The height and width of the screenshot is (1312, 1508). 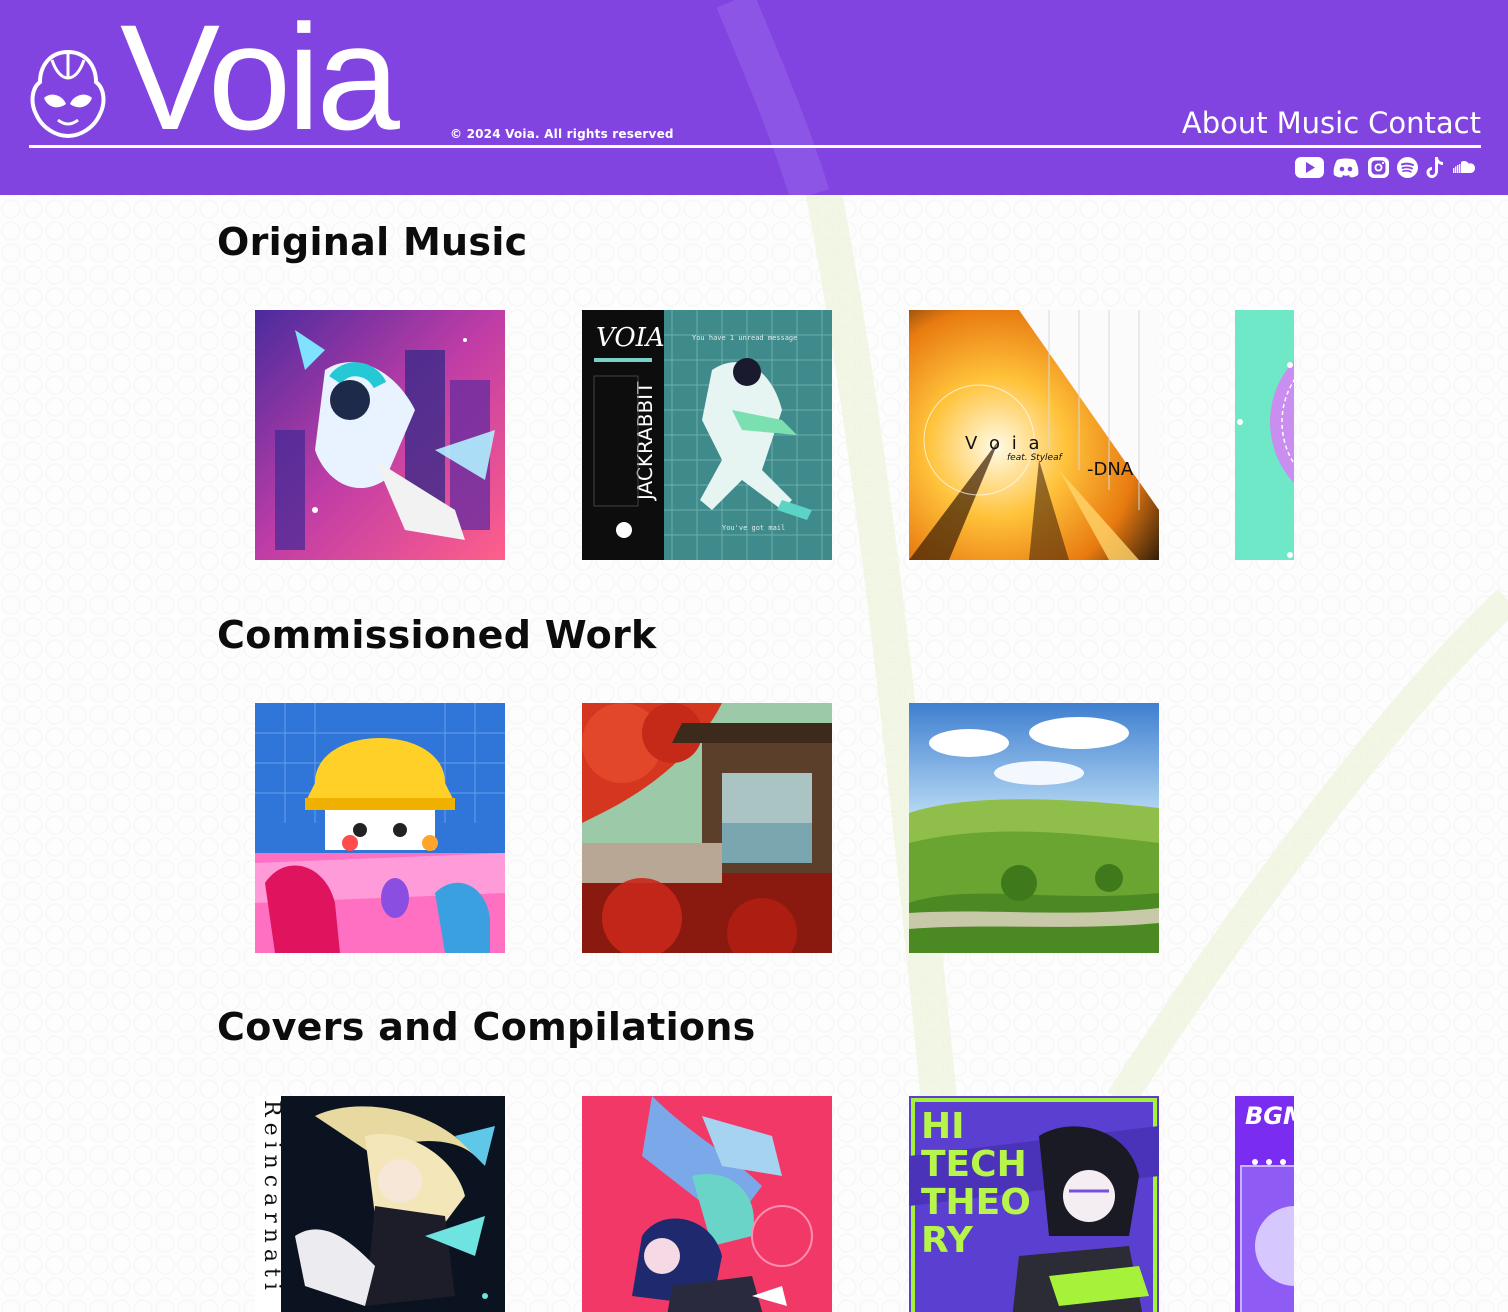 I want to click on section-title-commissioned-work: Commissioned Work, so click(x=437, y=635).